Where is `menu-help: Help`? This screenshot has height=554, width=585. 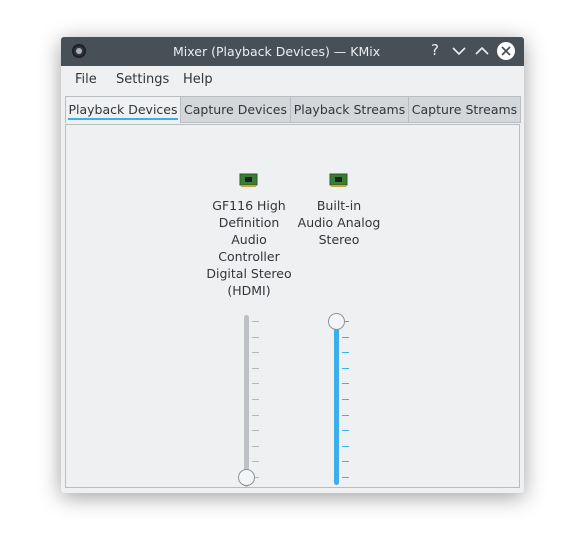
menu-help: Help is located at coordinates (198, 79).